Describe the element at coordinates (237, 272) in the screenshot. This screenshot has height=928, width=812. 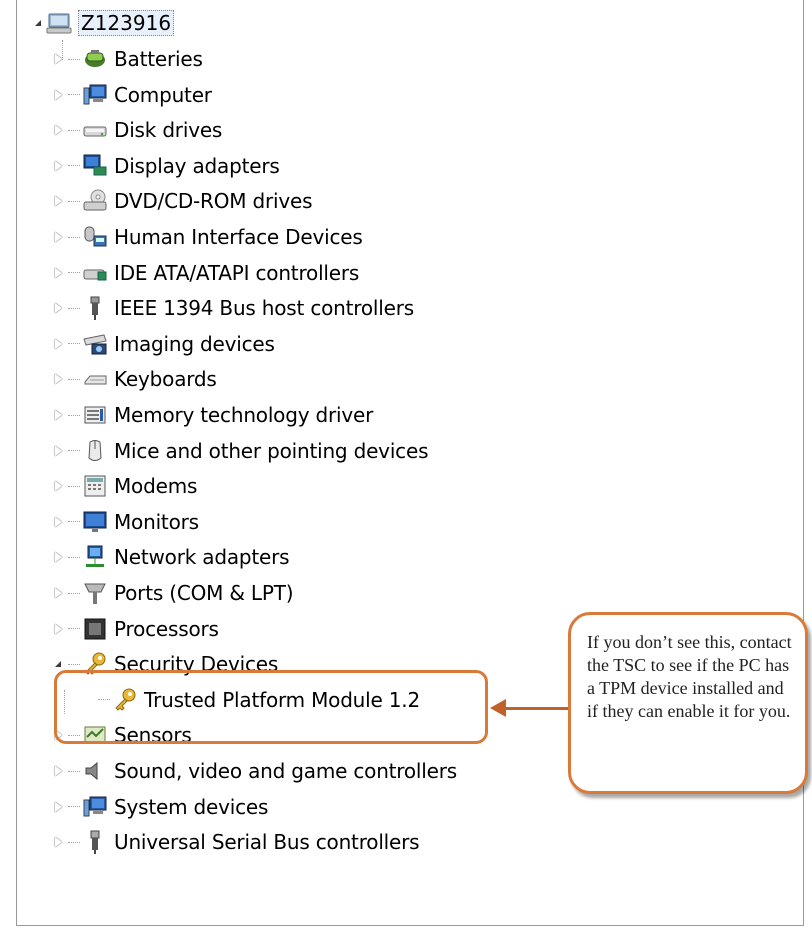
I see `tree-item-label: IDE ATA/ATAPI controllers` at that location.